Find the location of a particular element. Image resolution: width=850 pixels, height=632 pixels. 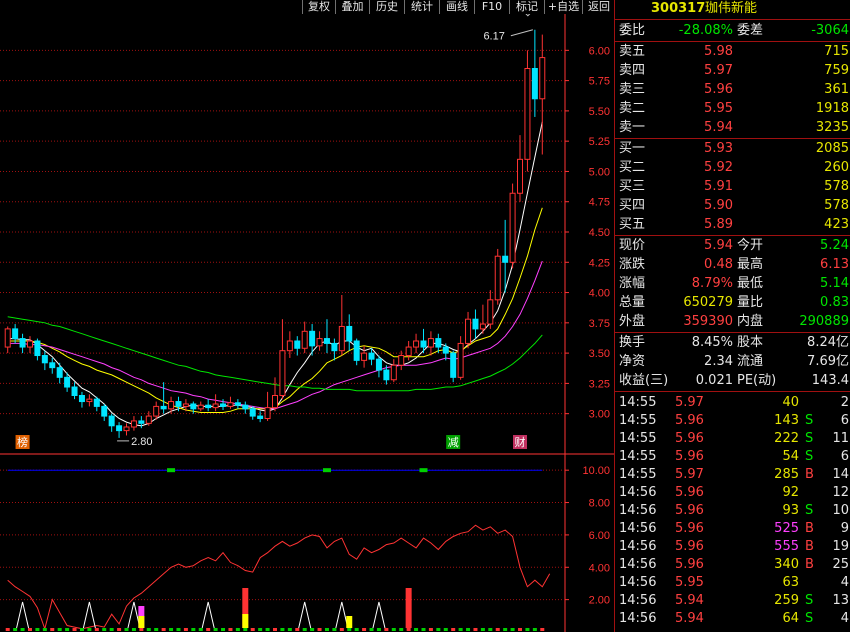

tick-volume: 93 is located at coordinates (790, 510).